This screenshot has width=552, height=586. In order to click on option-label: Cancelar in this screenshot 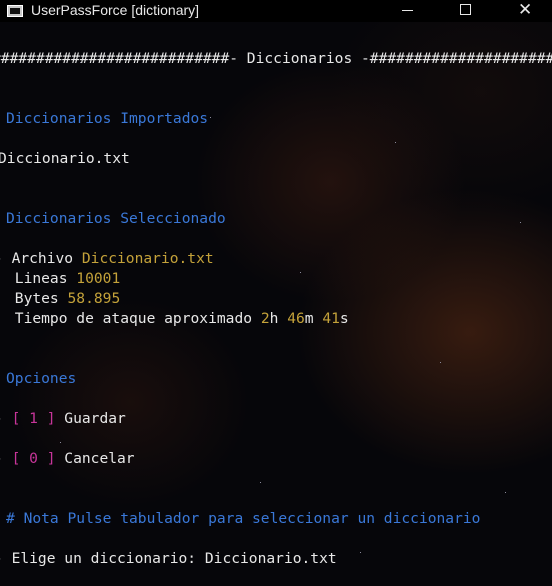, I will do `click(95, 458)`.